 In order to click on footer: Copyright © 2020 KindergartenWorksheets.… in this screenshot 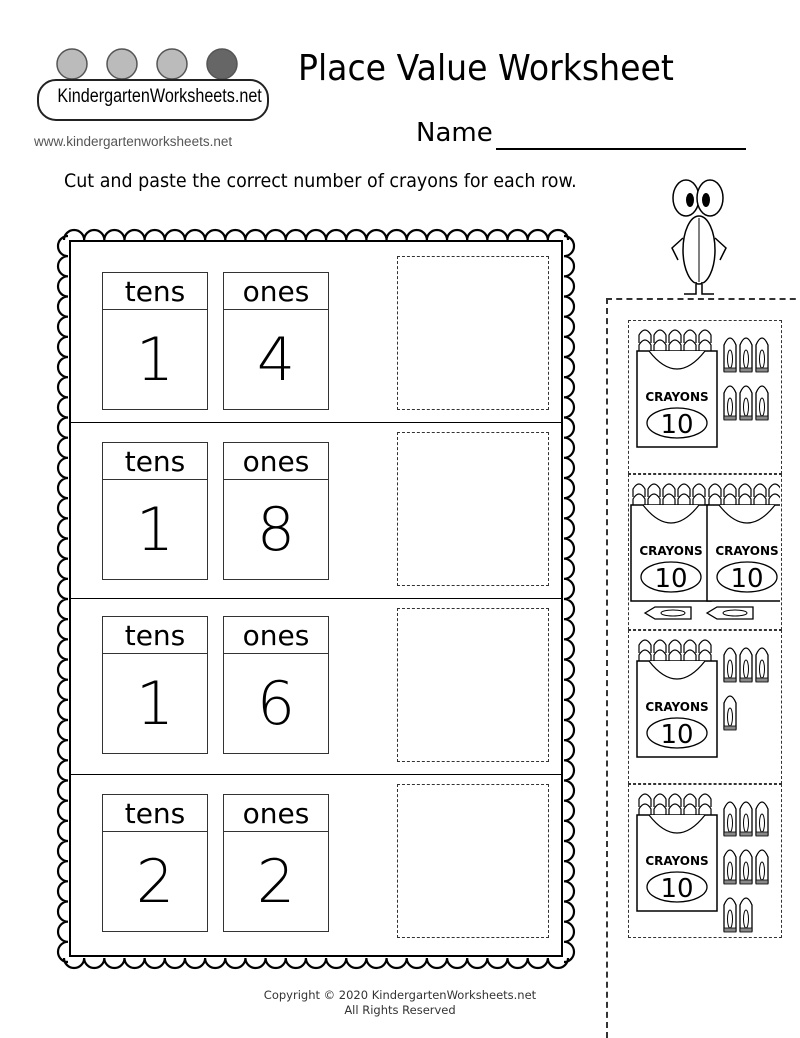, I will do `click(400, 1003)`.